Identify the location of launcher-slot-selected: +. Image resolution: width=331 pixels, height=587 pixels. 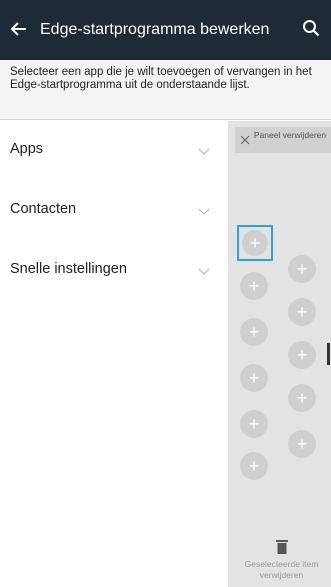
(255, 243).